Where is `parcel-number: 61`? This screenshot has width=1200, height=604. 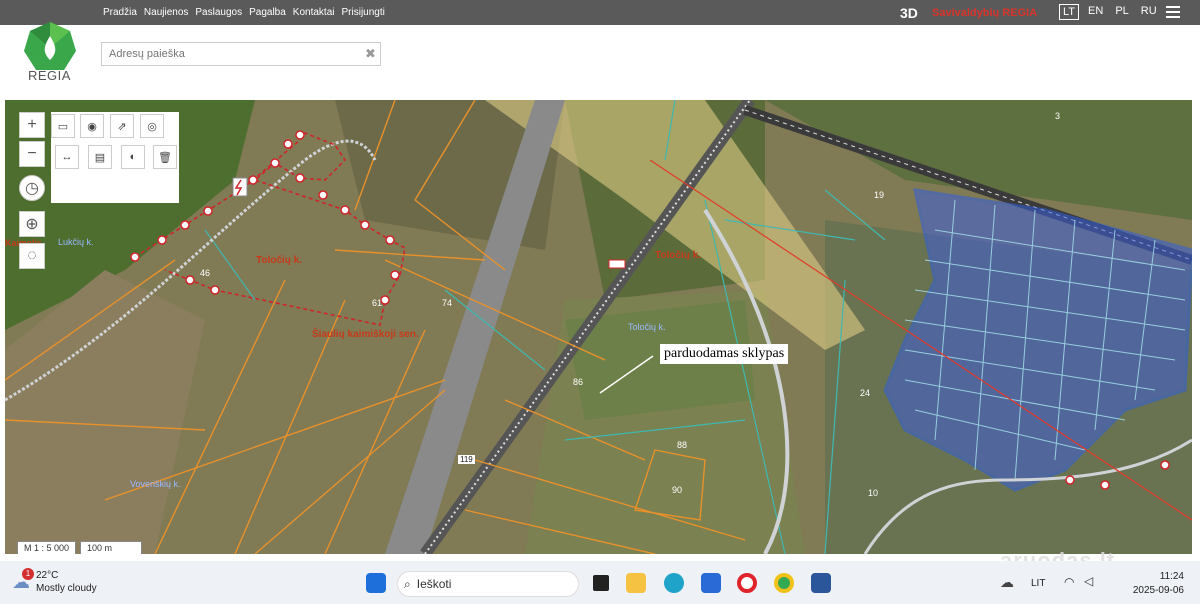 parcel-number: 61 is located at coordinates (377, 303).